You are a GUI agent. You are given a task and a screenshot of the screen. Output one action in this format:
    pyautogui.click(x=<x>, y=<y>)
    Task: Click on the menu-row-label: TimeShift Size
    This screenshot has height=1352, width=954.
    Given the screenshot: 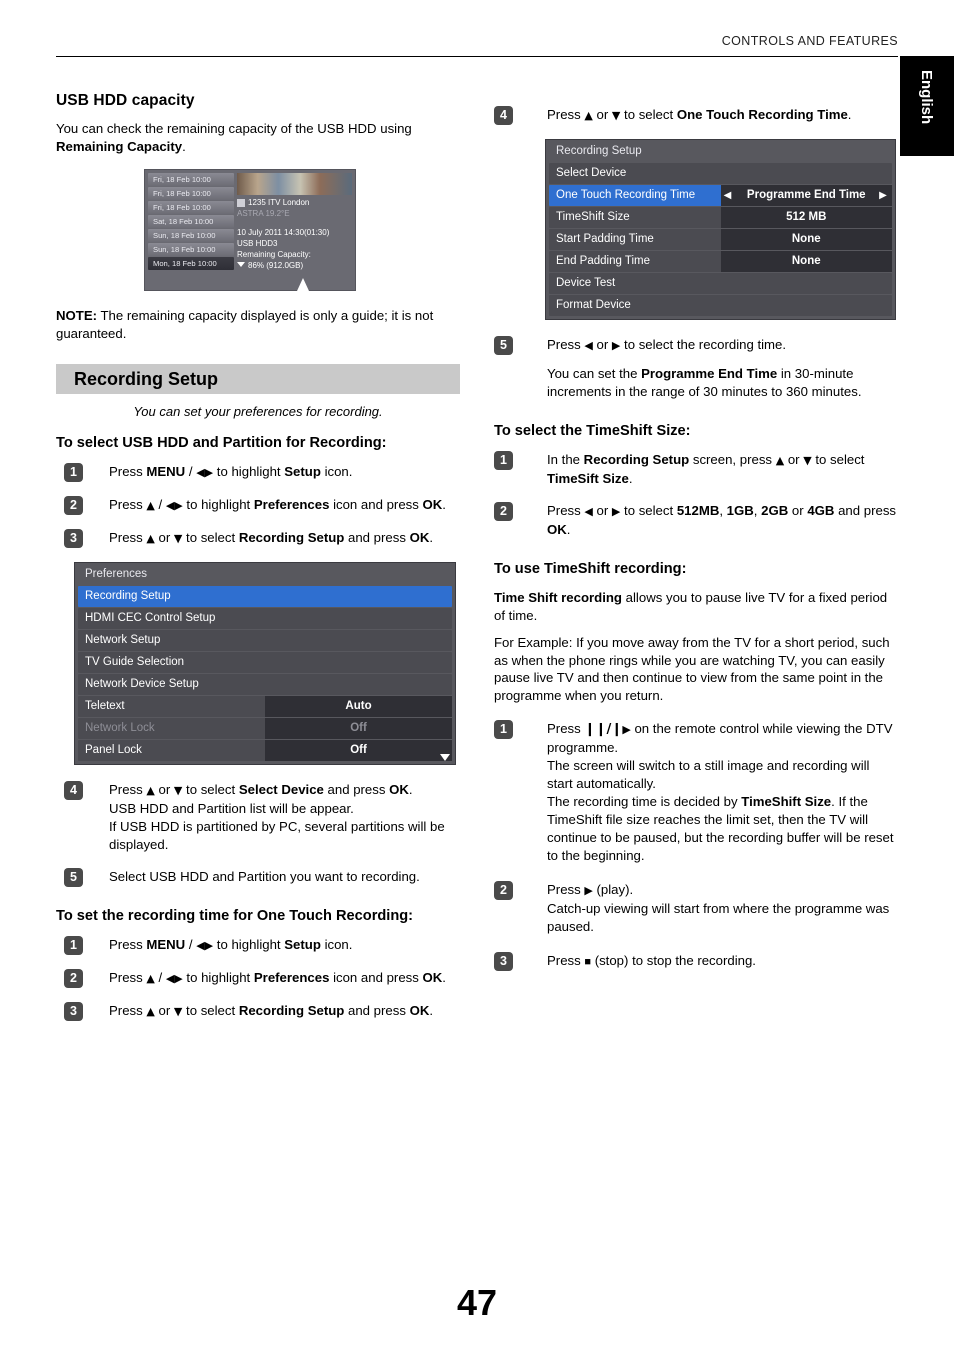 What is the action you would take?
    pyautogui.click(x=593, y=217)
    